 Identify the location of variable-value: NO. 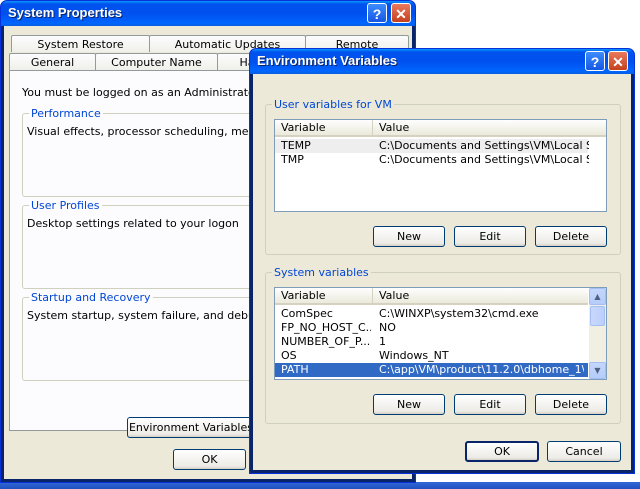
(387, 327).